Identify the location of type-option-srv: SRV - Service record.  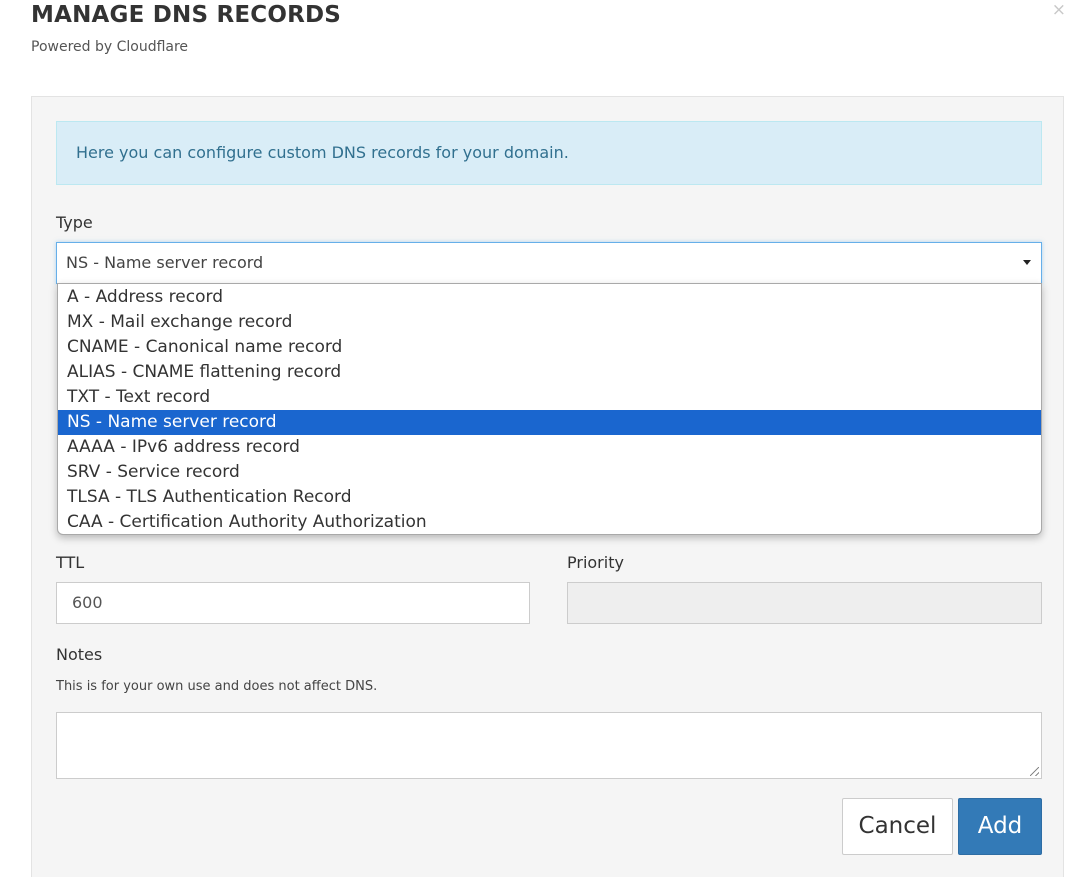
(549, 472).